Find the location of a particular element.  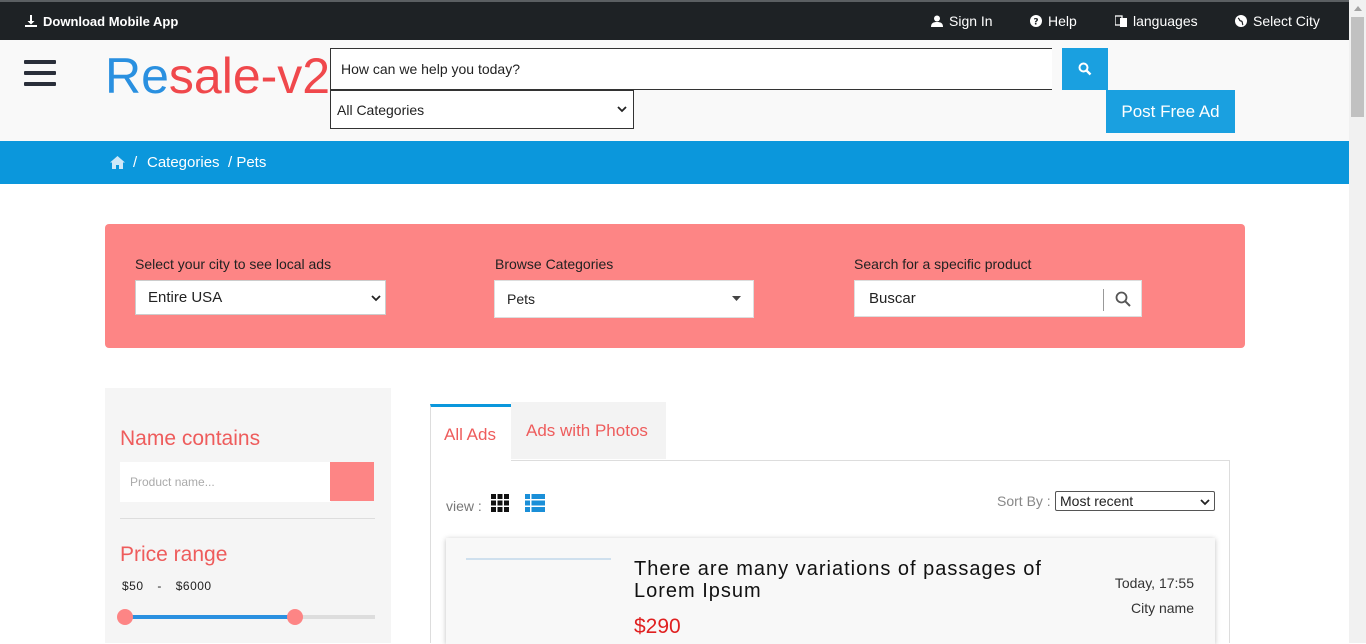

price-slider-min-handle is located at coordinates (125, 617).